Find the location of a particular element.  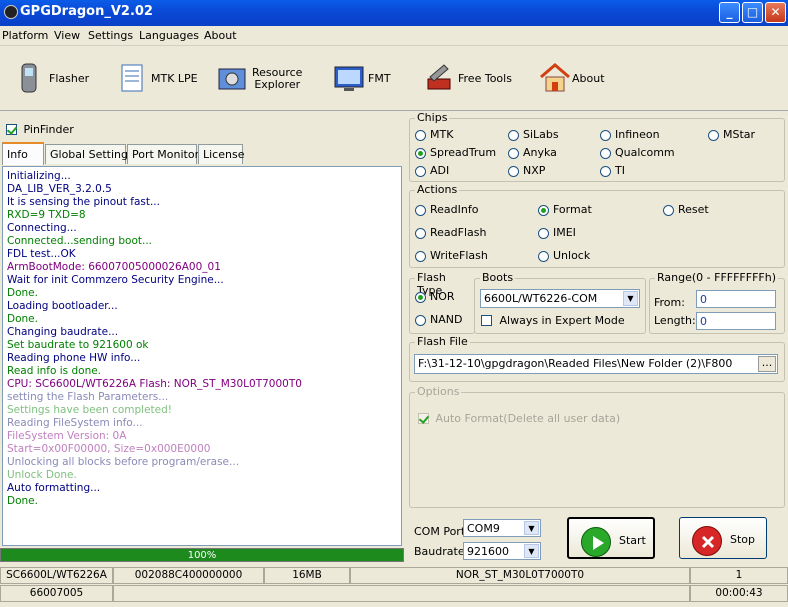

flash-type-nor-label: NOR is located at coordinates (442, 296).